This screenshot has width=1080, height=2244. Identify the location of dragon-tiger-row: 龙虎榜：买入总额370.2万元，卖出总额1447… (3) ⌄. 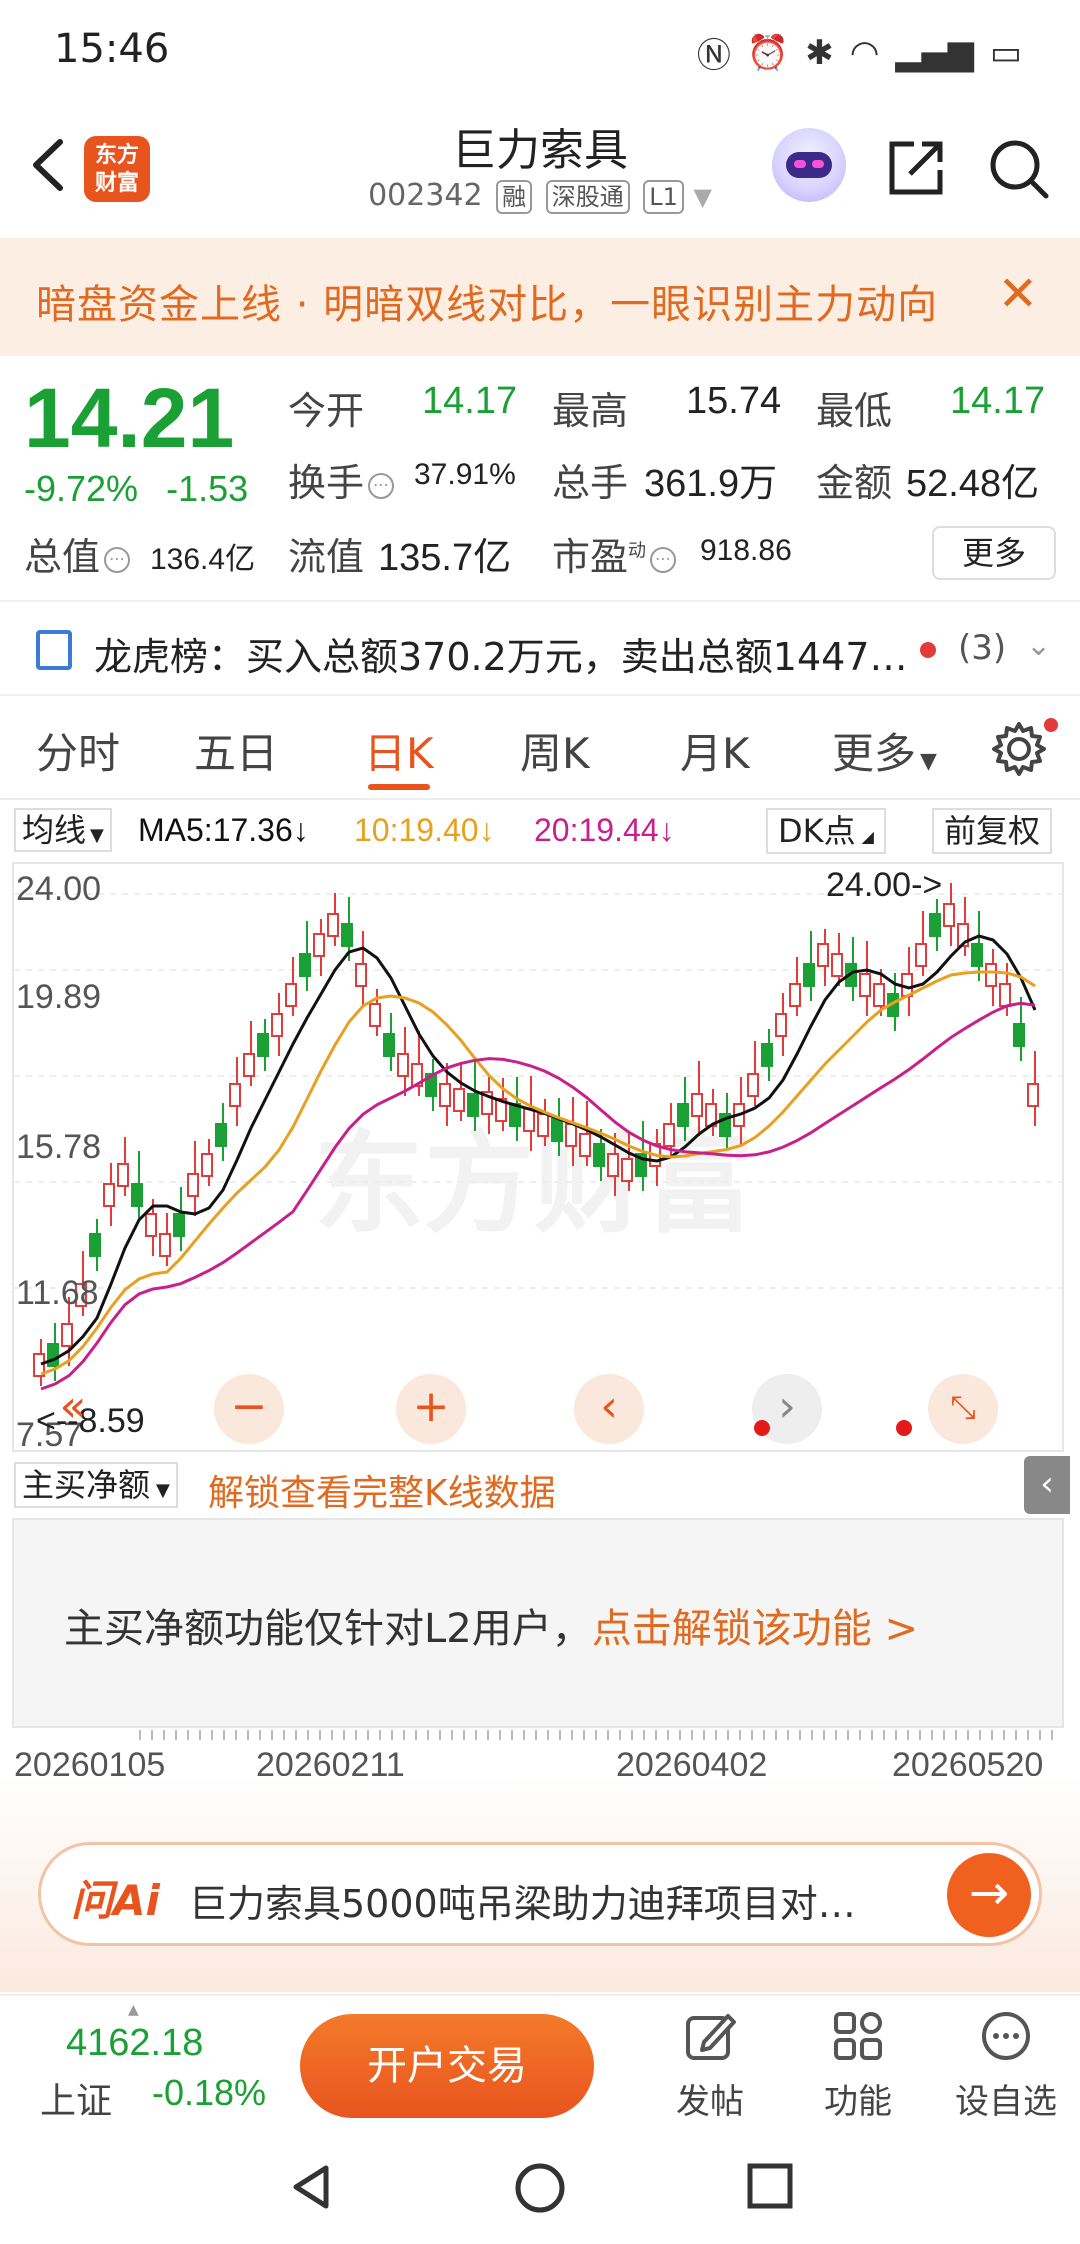
(540, 648).